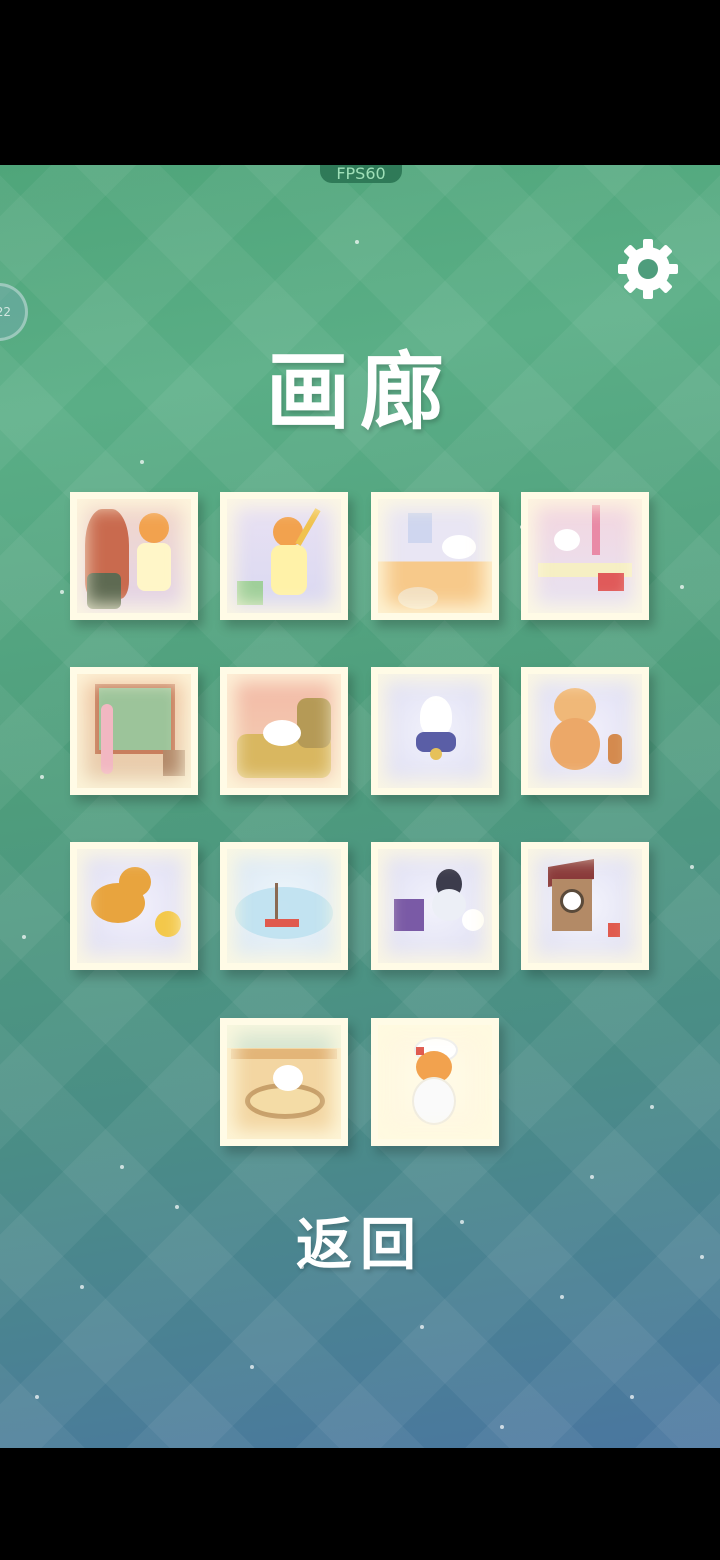 Image resolution: width=720 pixels, height=1560 pixels. Describe the element at coordinates (361, 174) in the screenshot. I see `fps-counter: FPS60` at that location.